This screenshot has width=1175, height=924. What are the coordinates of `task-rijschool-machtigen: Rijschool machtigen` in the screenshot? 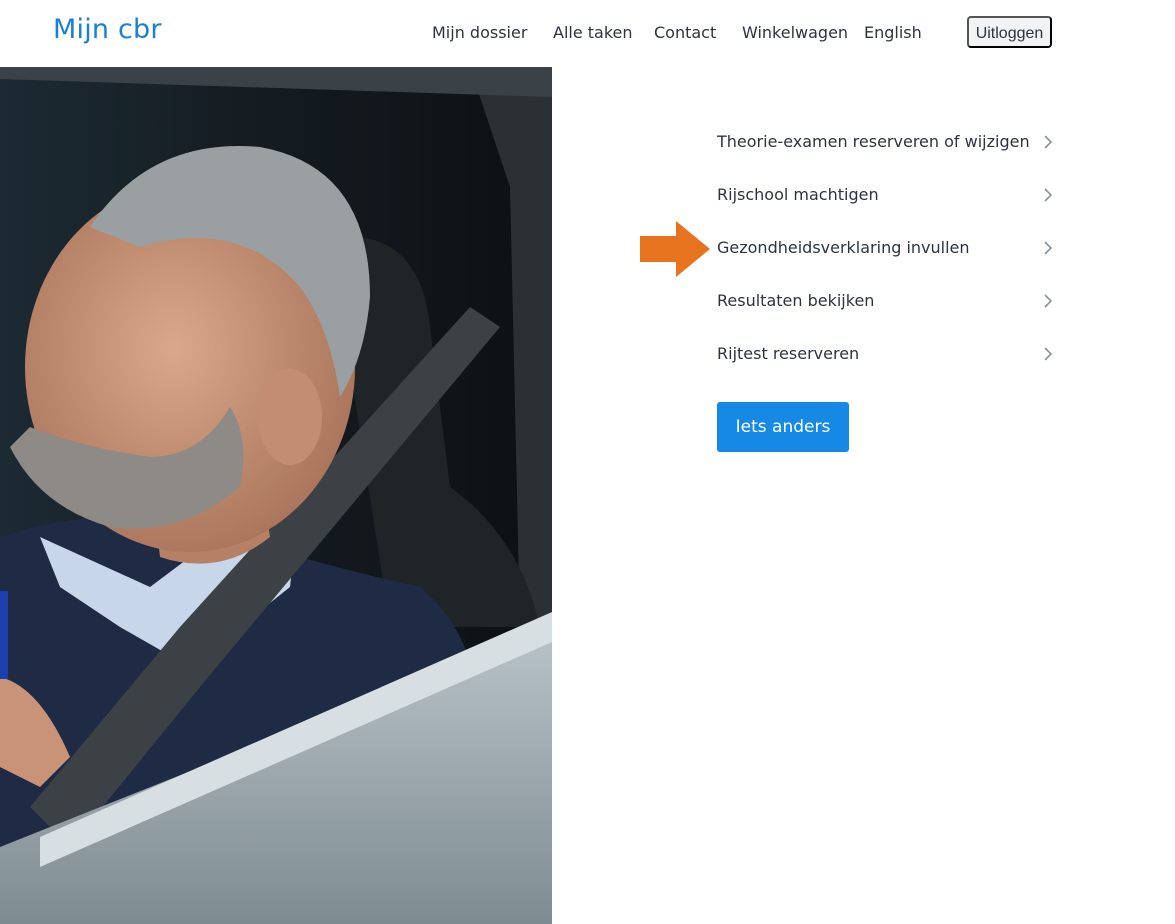 It's located at (885, 195).